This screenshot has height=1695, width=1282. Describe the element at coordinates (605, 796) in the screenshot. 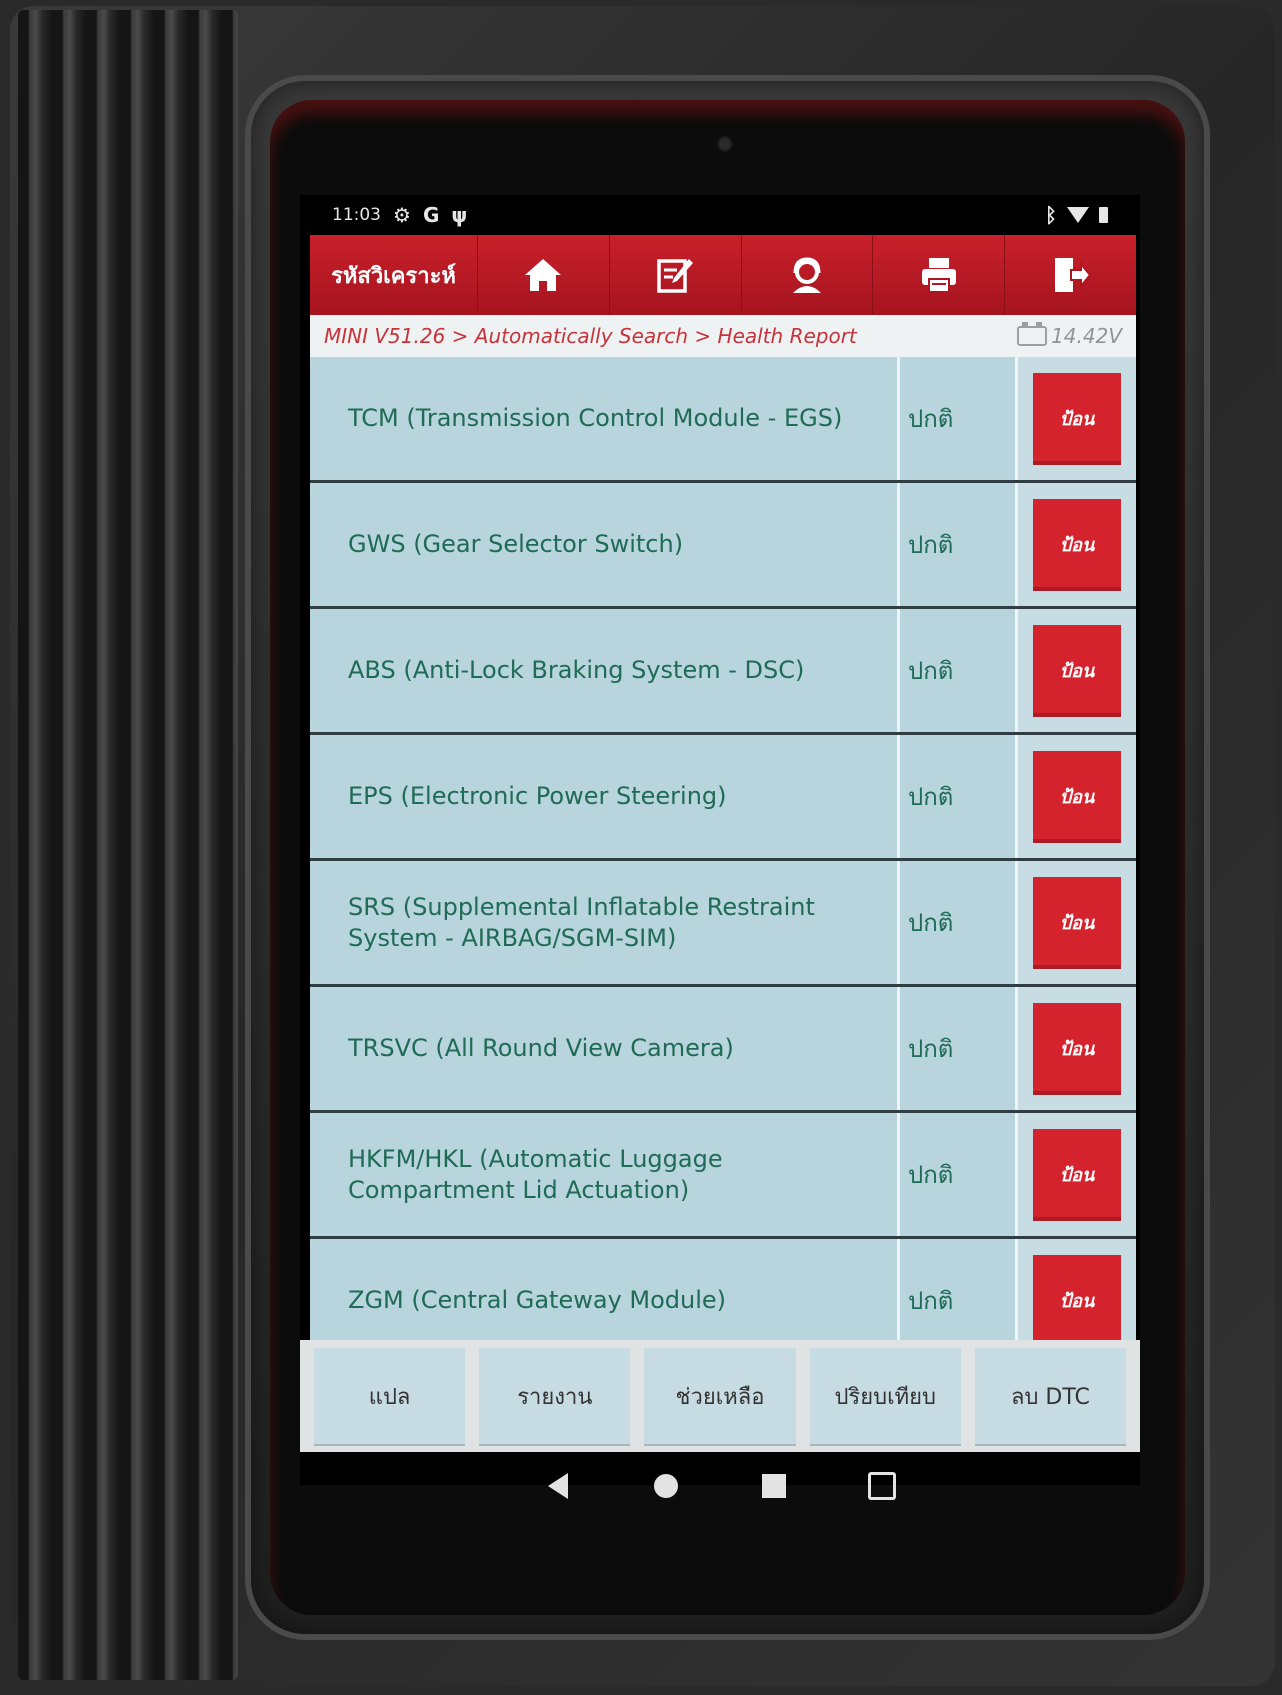

I see `module-name: EPS (Electronic Power Steering)` at that location.